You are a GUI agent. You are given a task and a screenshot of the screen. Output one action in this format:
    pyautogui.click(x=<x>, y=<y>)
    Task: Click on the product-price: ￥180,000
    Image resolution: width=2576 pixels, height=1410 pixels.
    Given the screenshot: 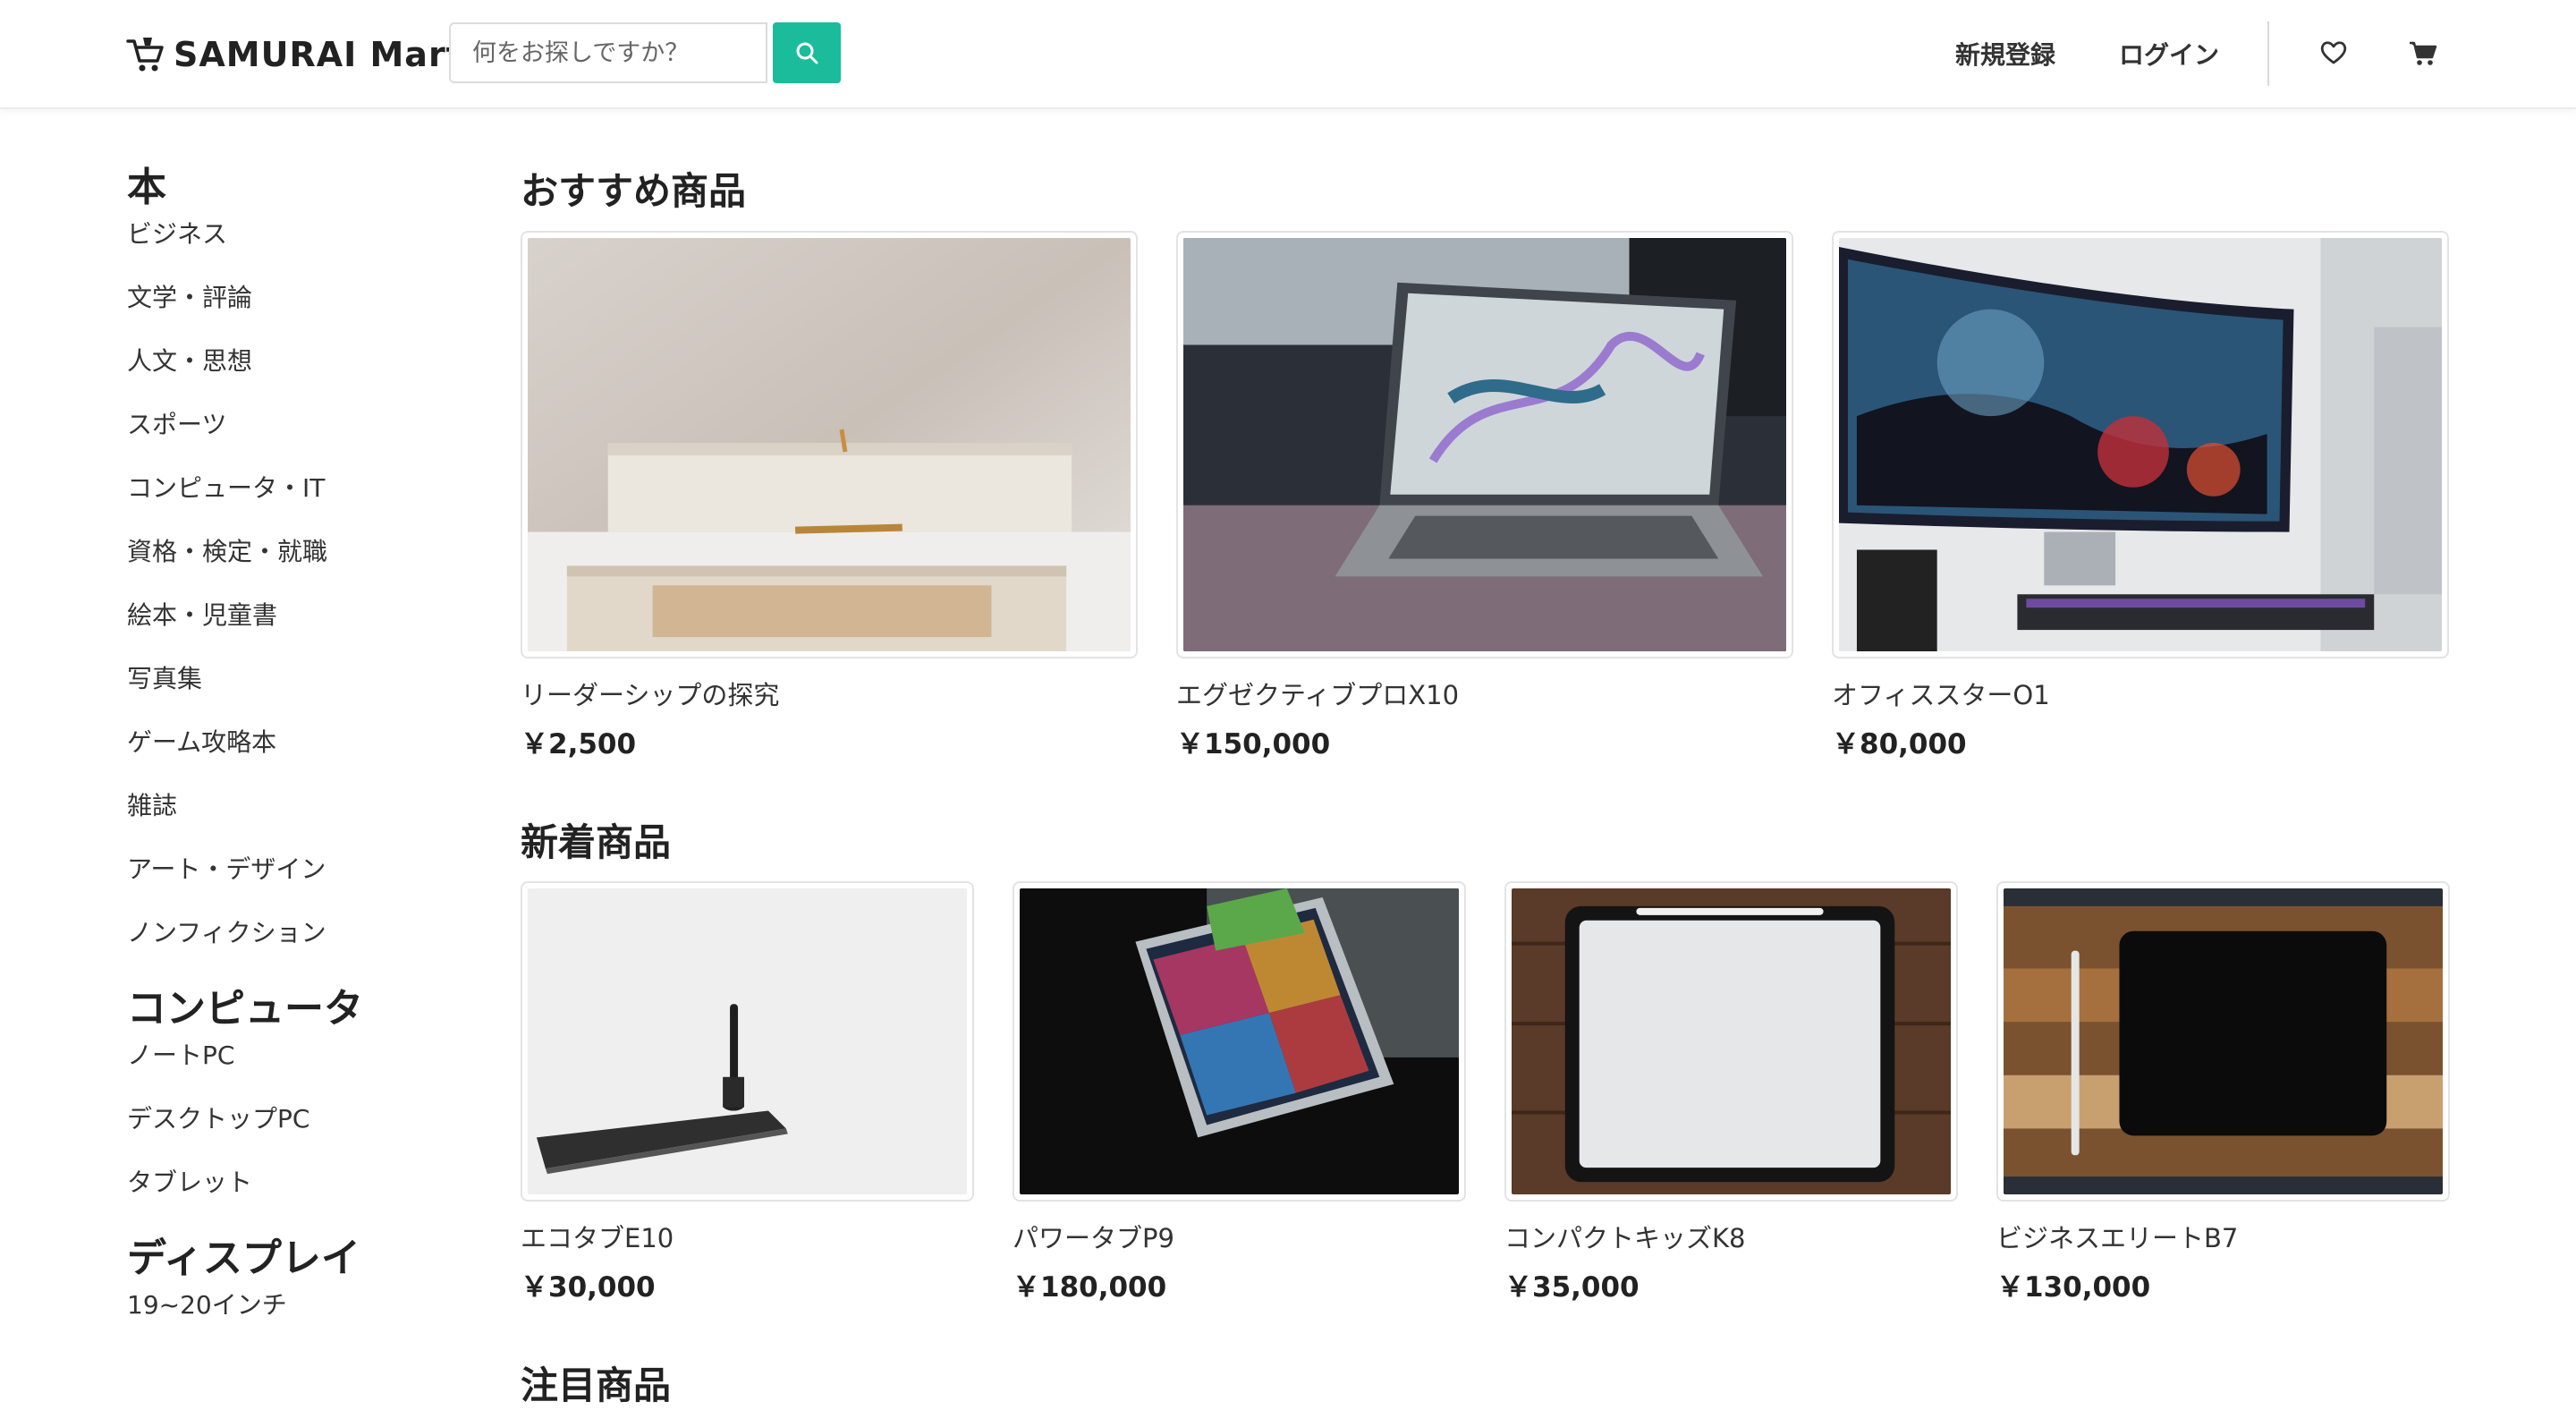 What is the action you would take?
    pyautogui.click(x=1090, y=1288)
    